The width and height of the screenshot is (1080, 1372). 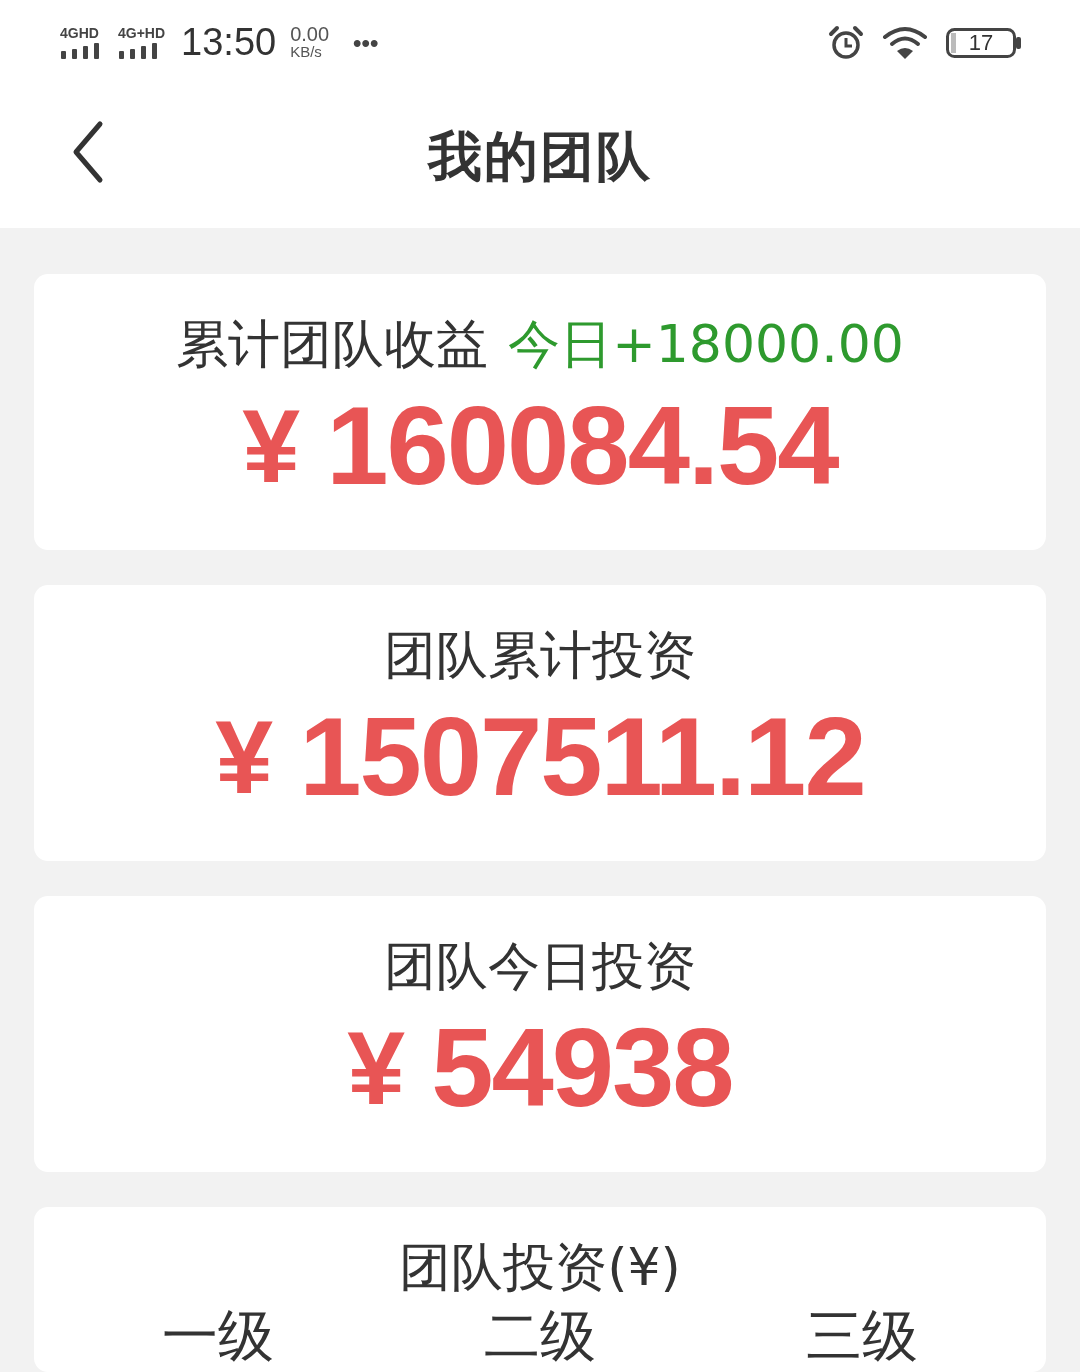 I want to click on amount-value: 160084.54, so click(x=582, y=446).